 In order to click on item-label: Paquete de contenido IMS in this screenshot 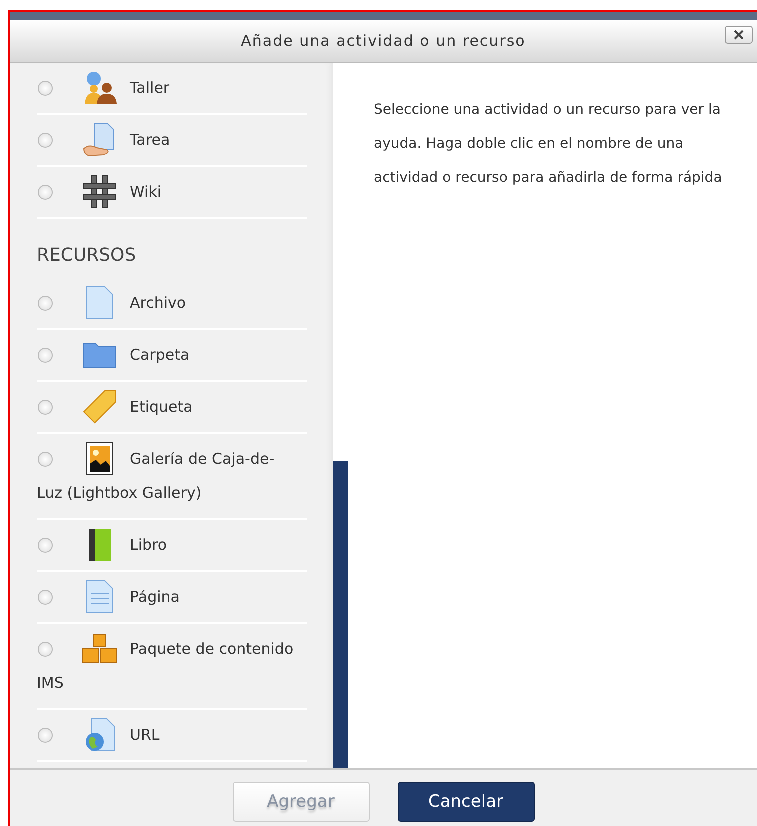, I will do `click(172, 666)`.